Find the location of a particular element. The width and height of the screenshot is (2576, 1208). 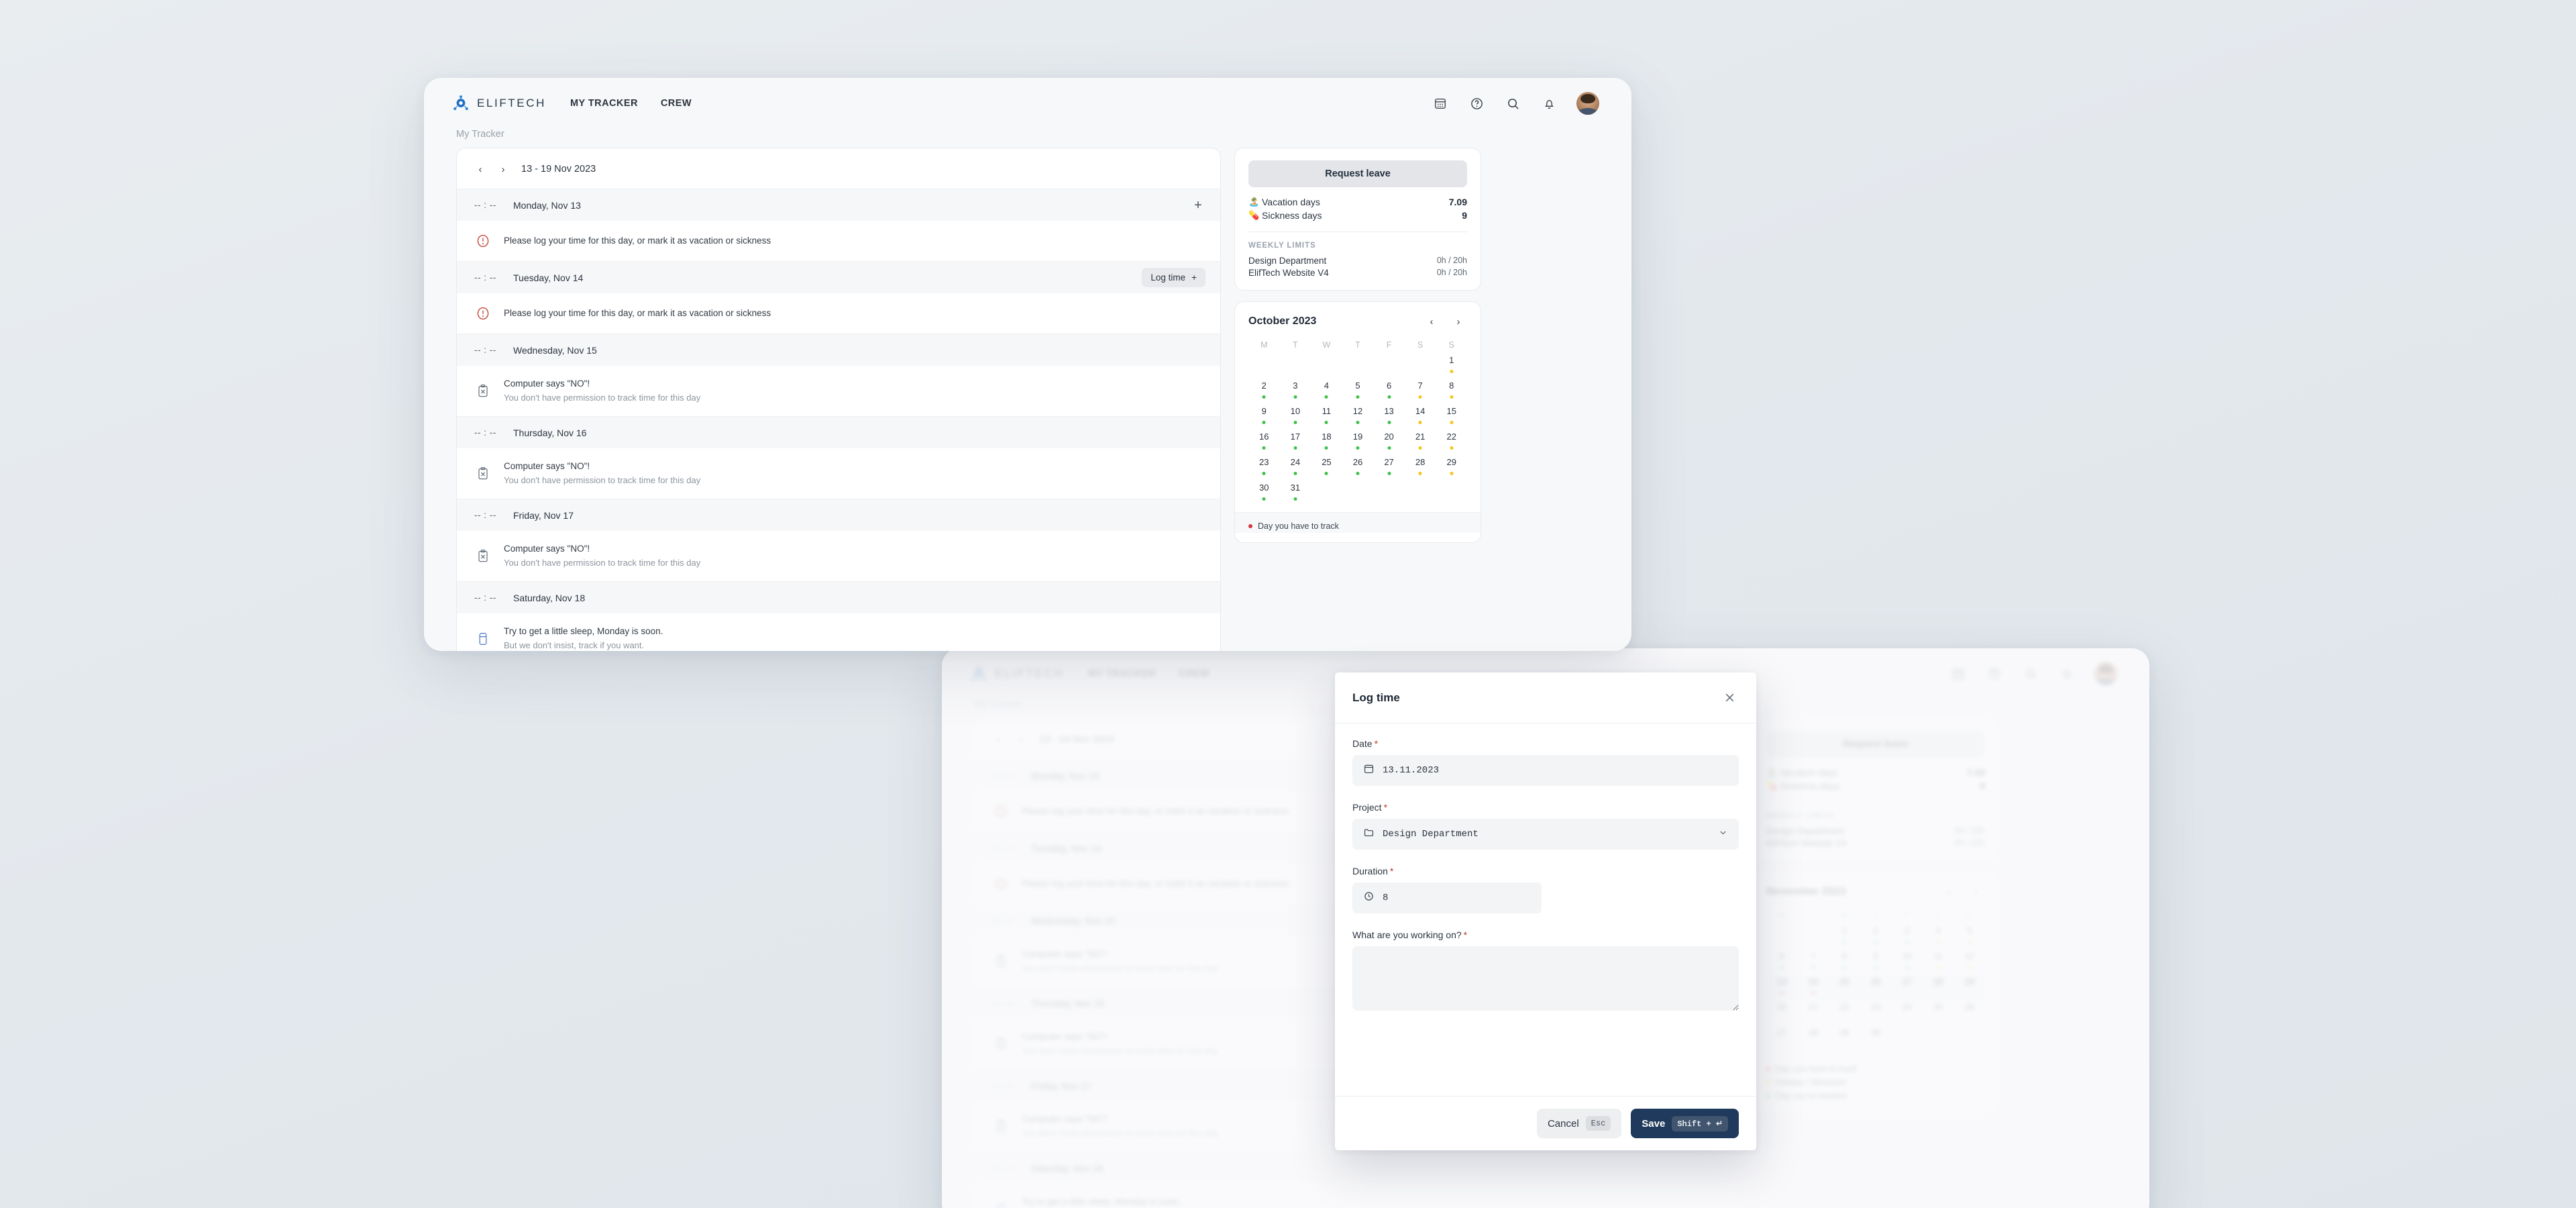

project-label: Project * is located at coordinates (1545, 807).